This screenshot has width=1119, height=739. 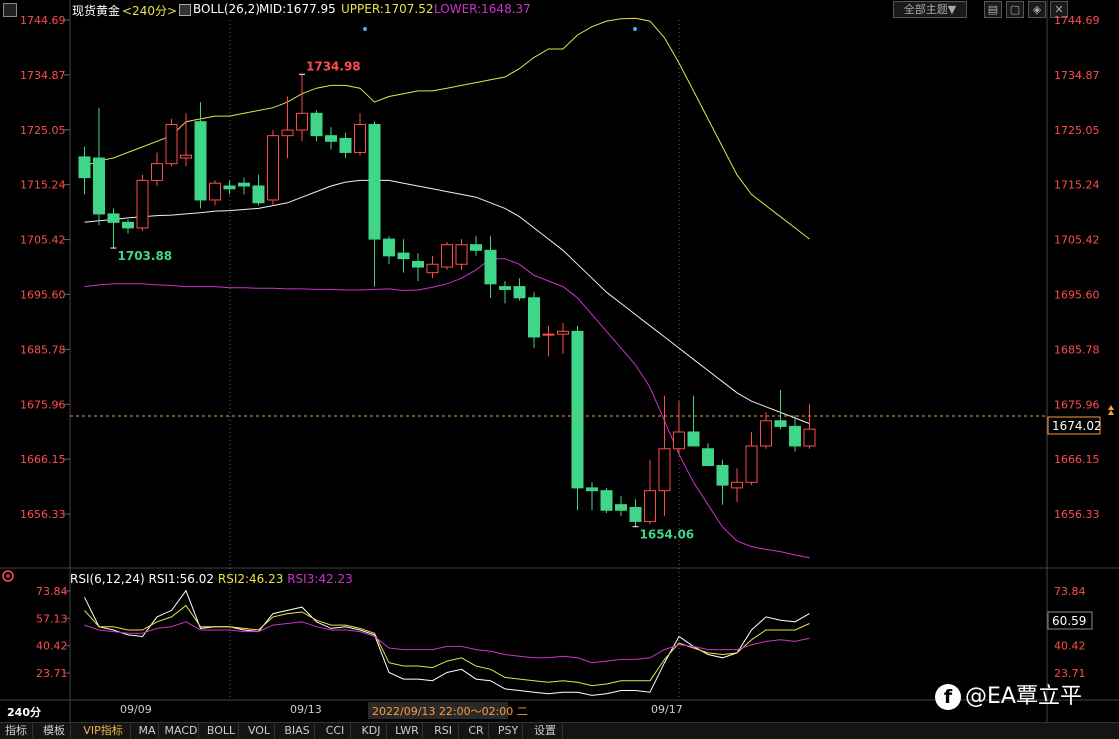 I want to click on tab-12: CR, so click(x=476, y=730).